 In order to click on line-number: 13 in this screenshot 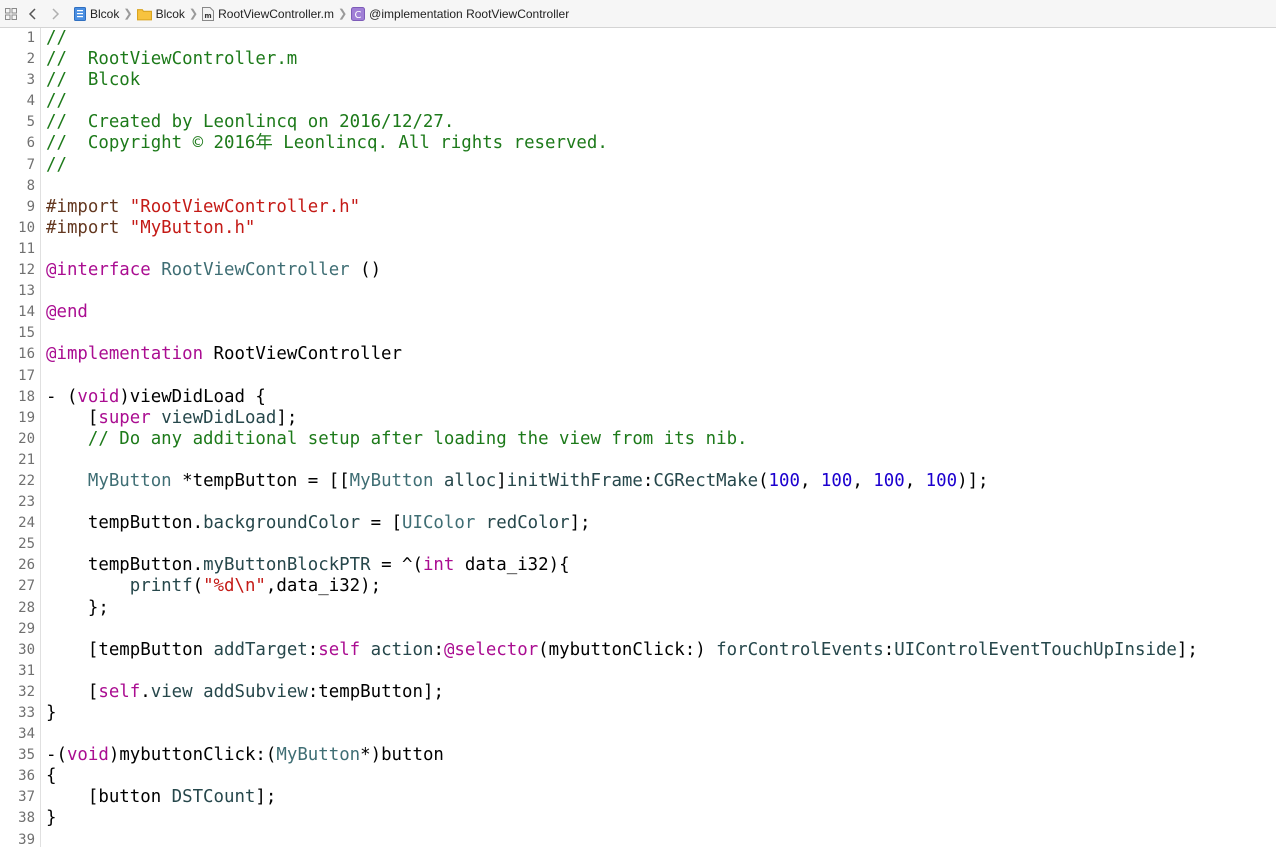, I will do `click(20, 291)`.